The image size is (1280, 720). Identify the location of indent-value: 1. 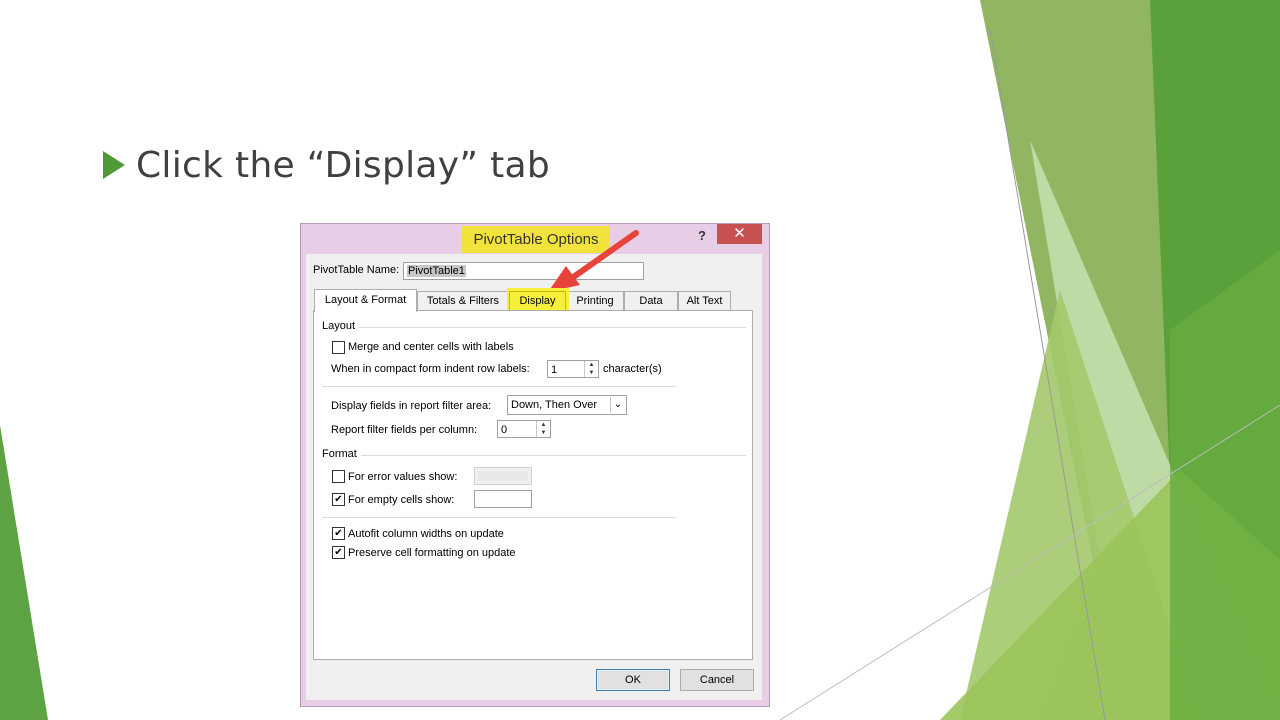
(554, 370).